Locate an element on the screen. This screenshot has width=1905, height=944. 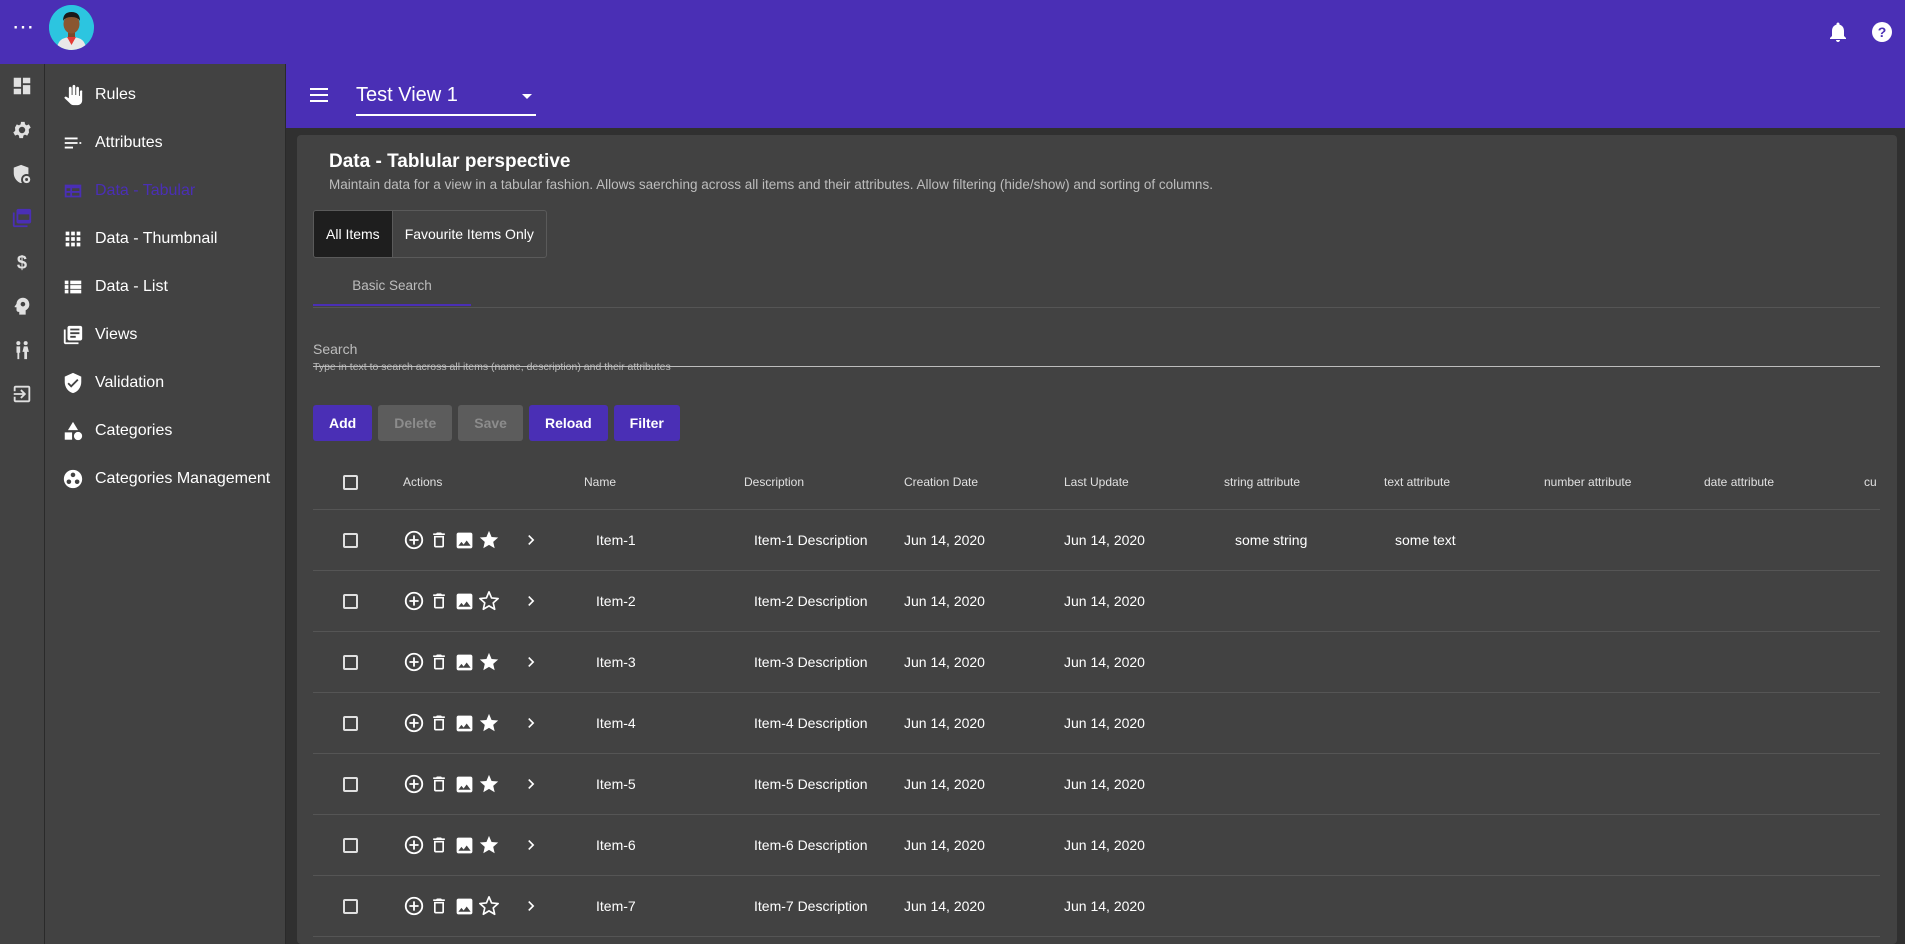
nav-label: Data - Tabular is located at coordinates (145, 190).